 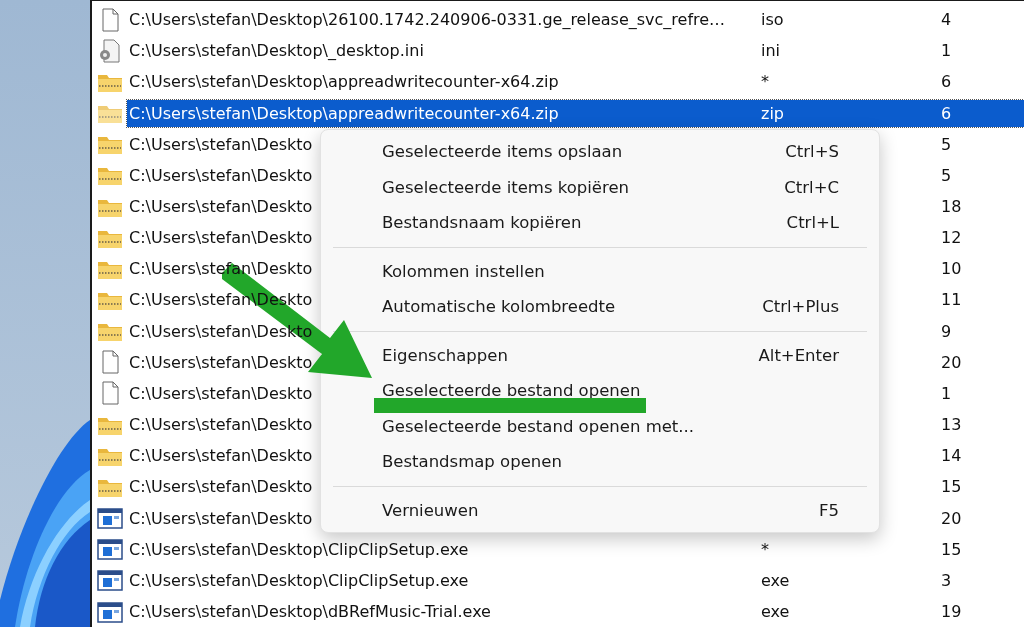 I want to click on menu-item: Geselecteerde bestand openen, so click(x=511, y=391).